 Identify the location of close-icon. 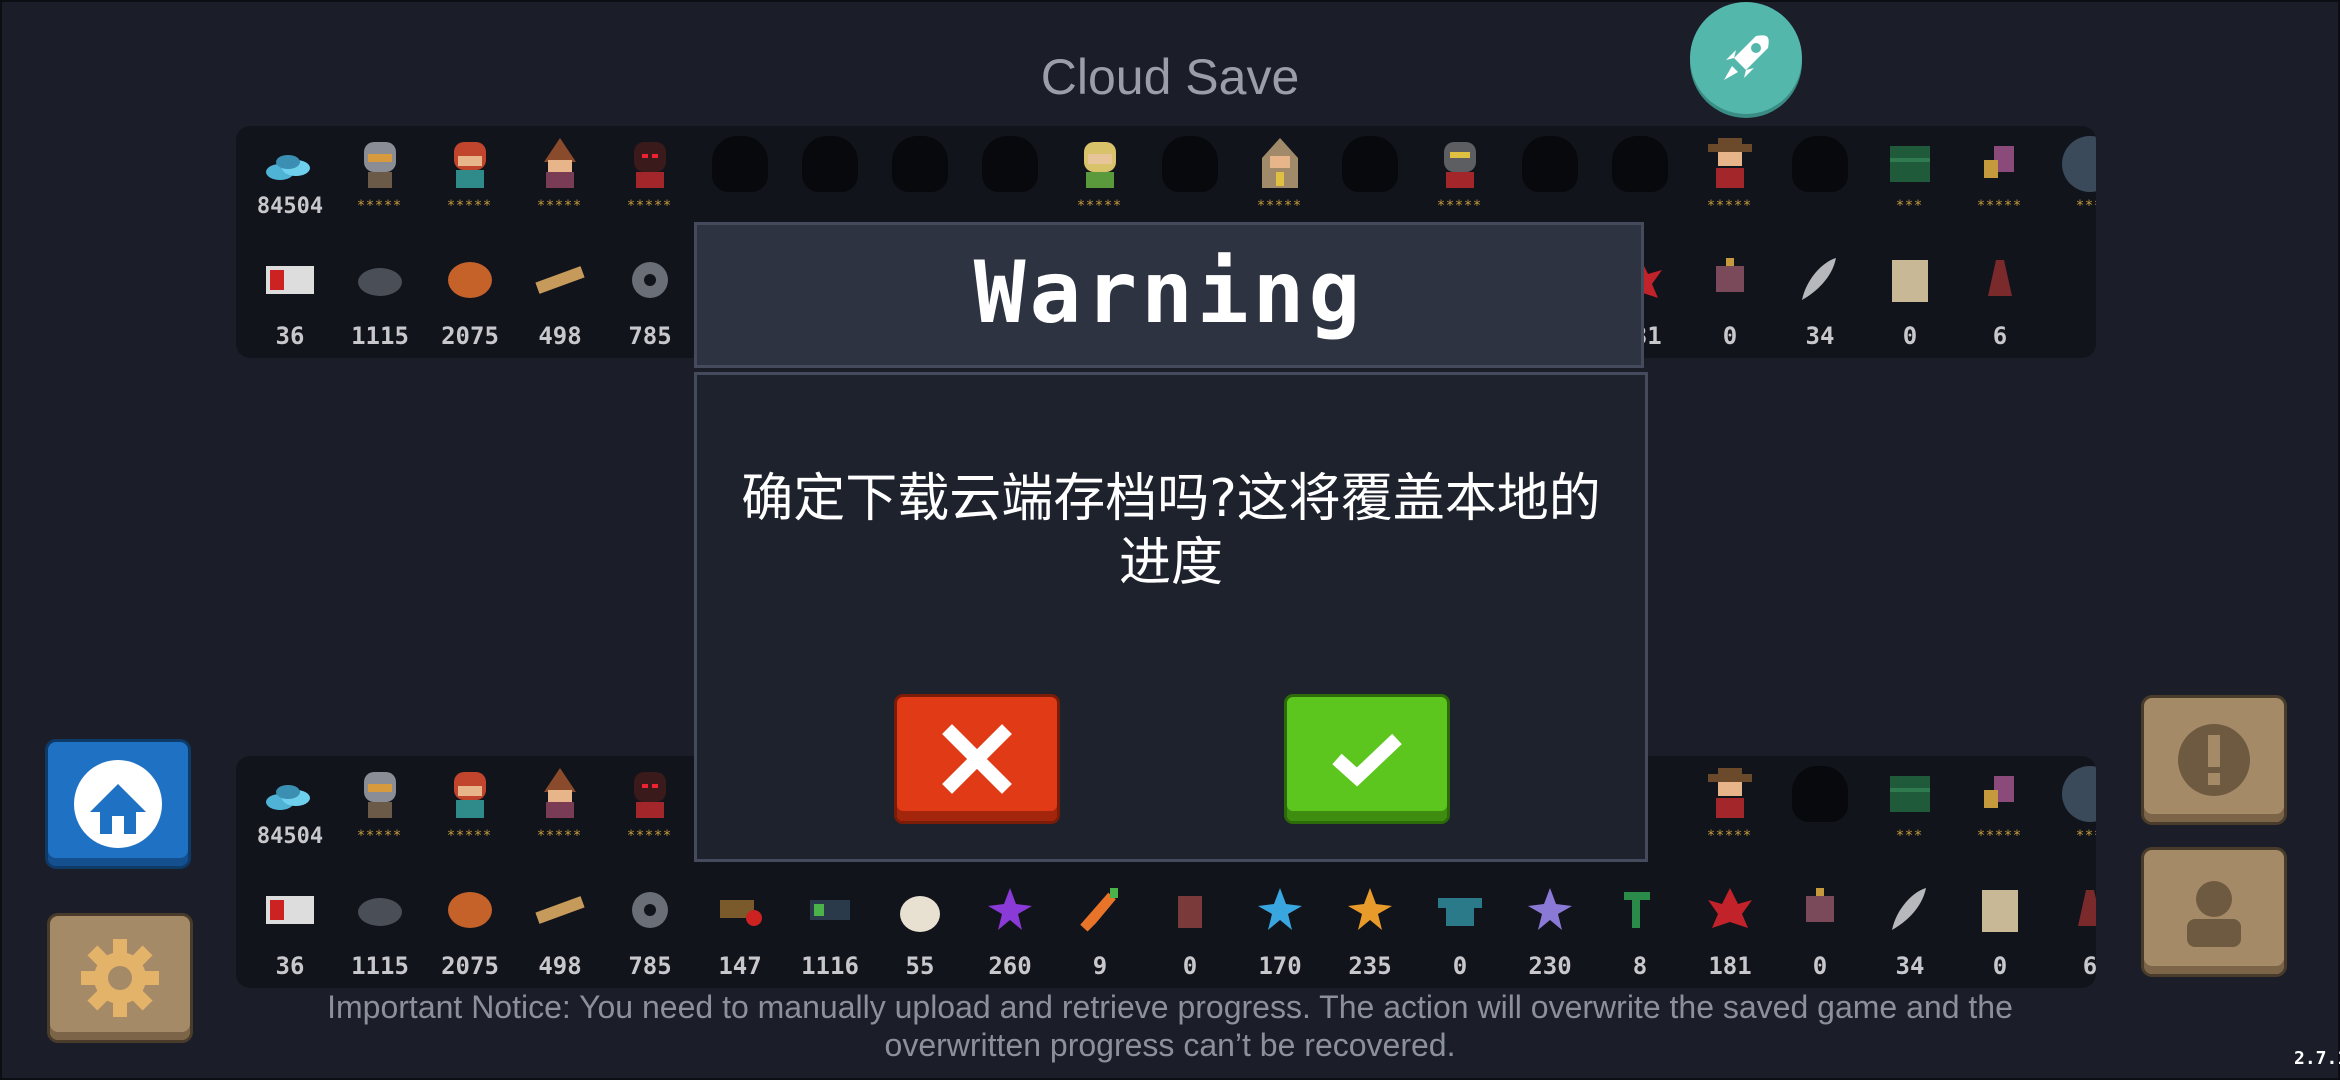
(977, 759).